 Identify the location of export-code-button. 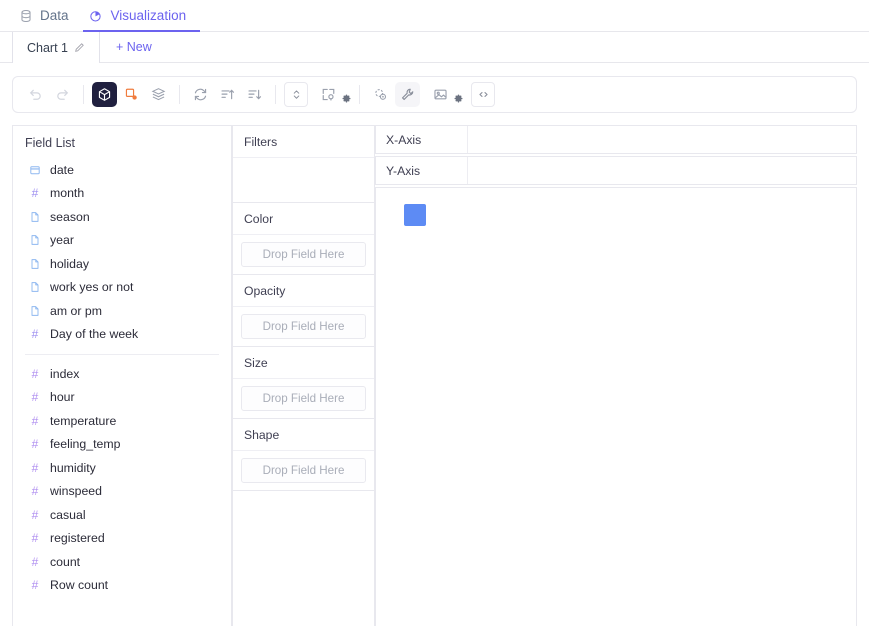
(483, 94).